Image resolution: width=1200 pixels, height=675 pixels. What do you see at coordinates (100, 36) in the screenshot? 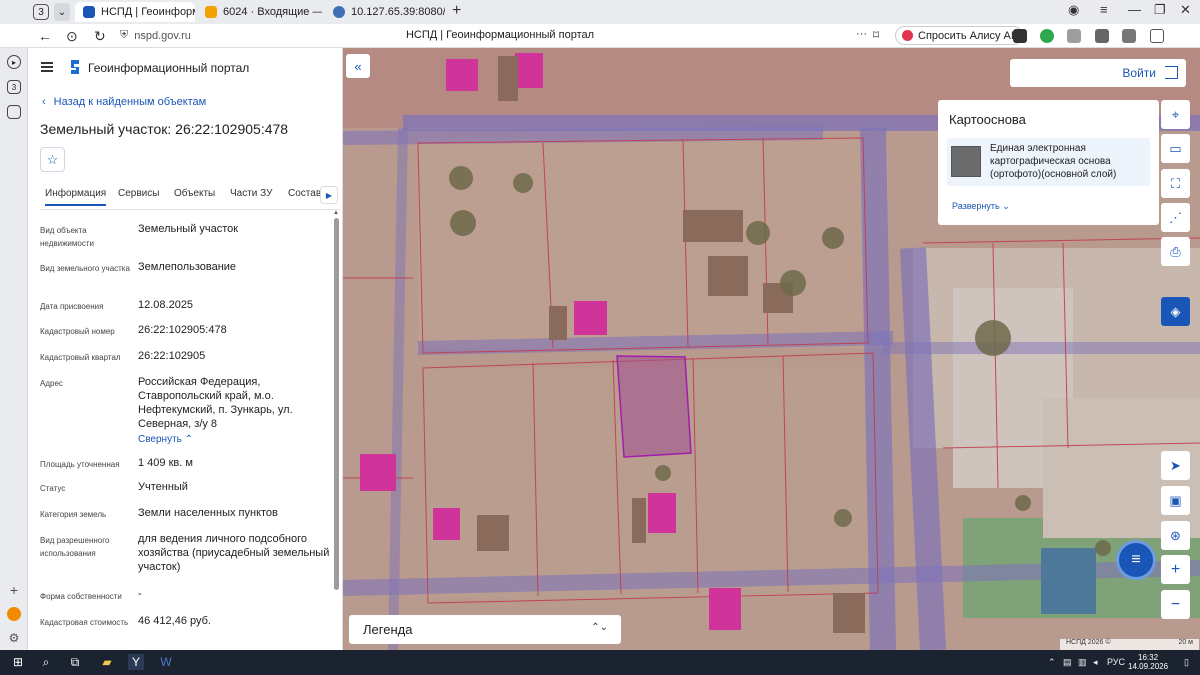
I see `reload-icon: ↻` at bounding box center [100, 36].